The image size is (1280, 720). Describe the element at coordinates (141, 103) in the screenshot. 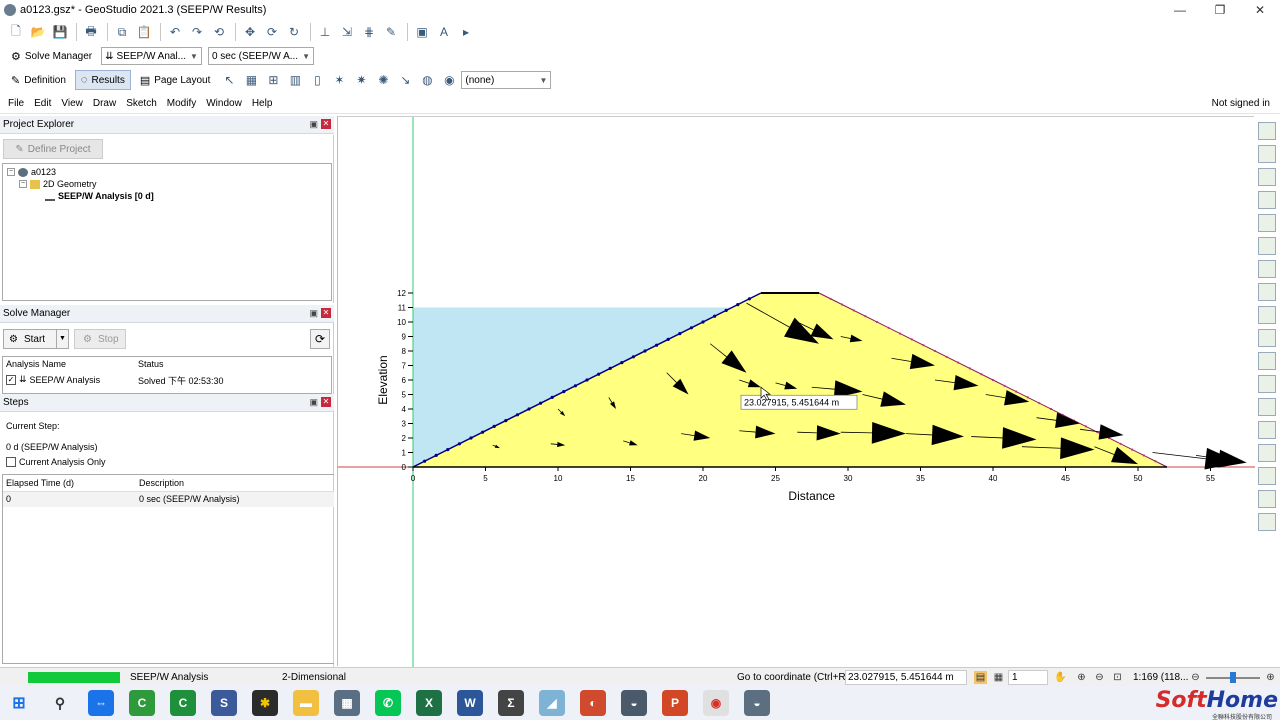

I see `menu-sketch: Sketch` at that location.